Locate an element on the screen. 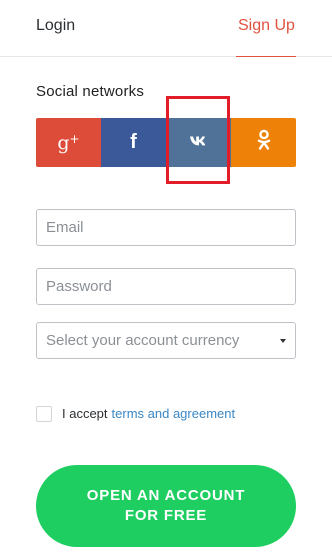 The image size is (332, 559). vk-icon is located at coordinates (199, 143).